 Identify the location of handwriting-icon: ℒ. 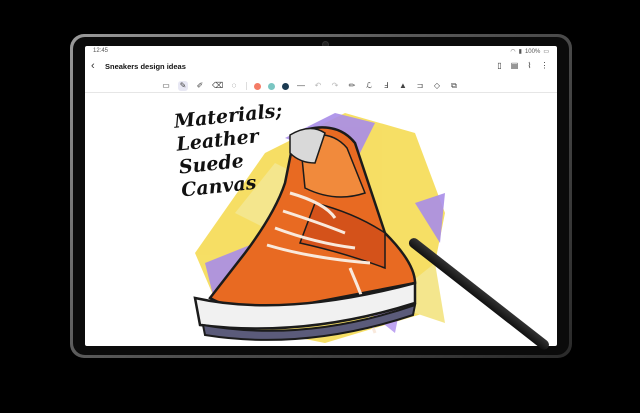
(369, 86).